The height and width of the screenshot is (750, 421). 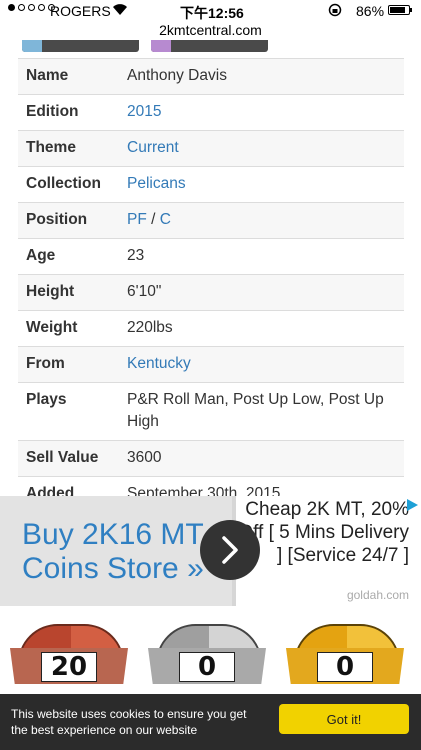 What do you see at coordinates (63, 183) in the screenshot?
I see `row-label: Collection` at bounding box center [63, 183].